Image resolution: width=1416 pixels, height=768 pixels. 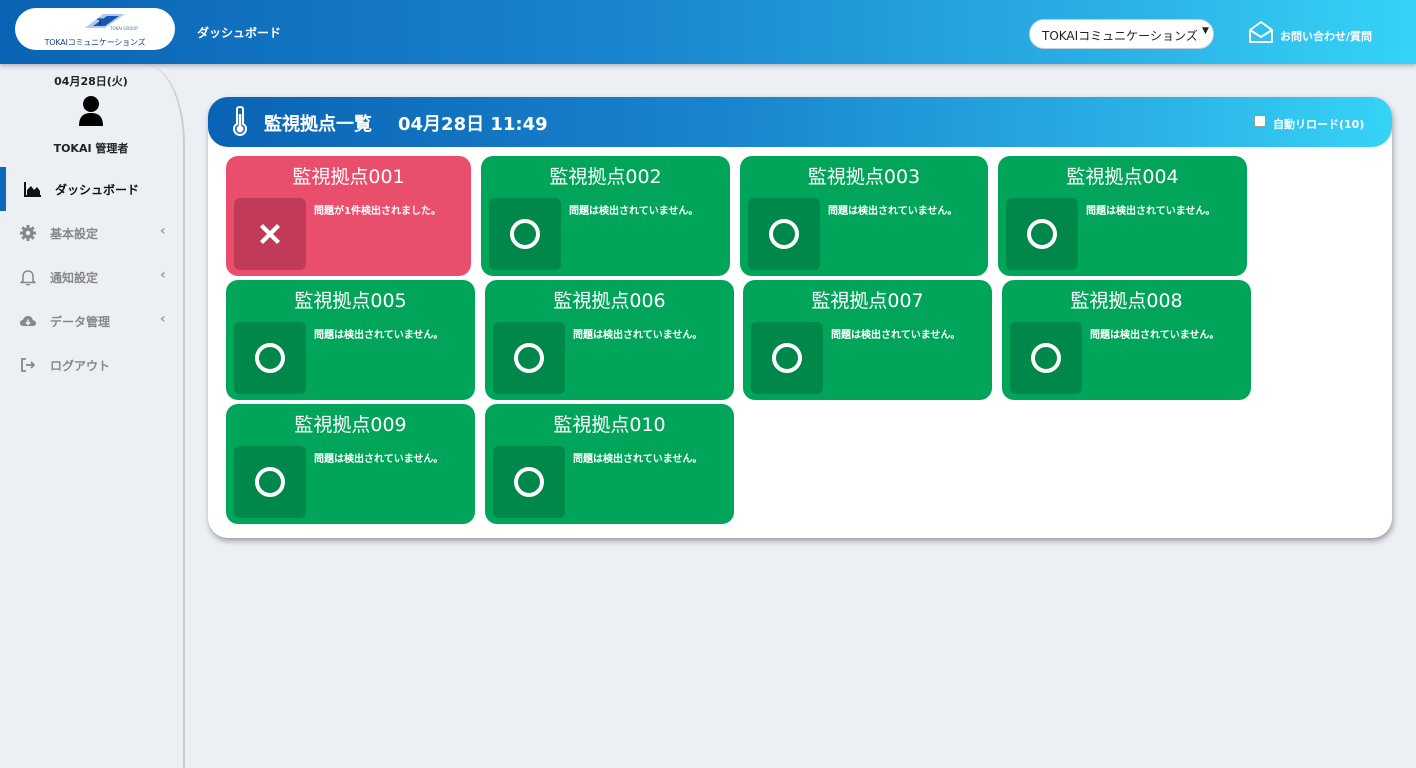 I want to click on sidebar-item-logout: ログアウト, so click(x=91, y=365).